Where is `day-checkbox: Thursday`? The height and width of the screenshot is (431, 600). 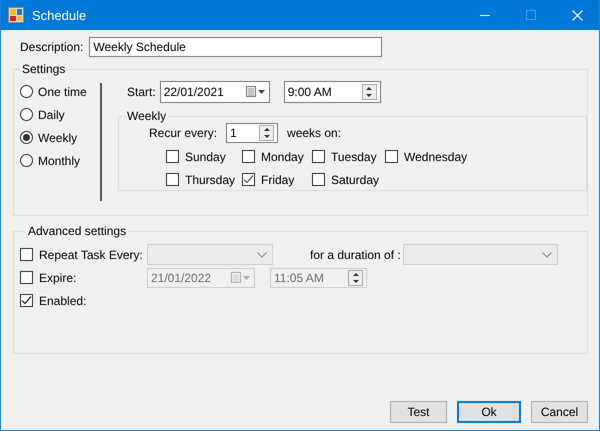 day-checkbox: Thursday is located at coordinates (204, 179).